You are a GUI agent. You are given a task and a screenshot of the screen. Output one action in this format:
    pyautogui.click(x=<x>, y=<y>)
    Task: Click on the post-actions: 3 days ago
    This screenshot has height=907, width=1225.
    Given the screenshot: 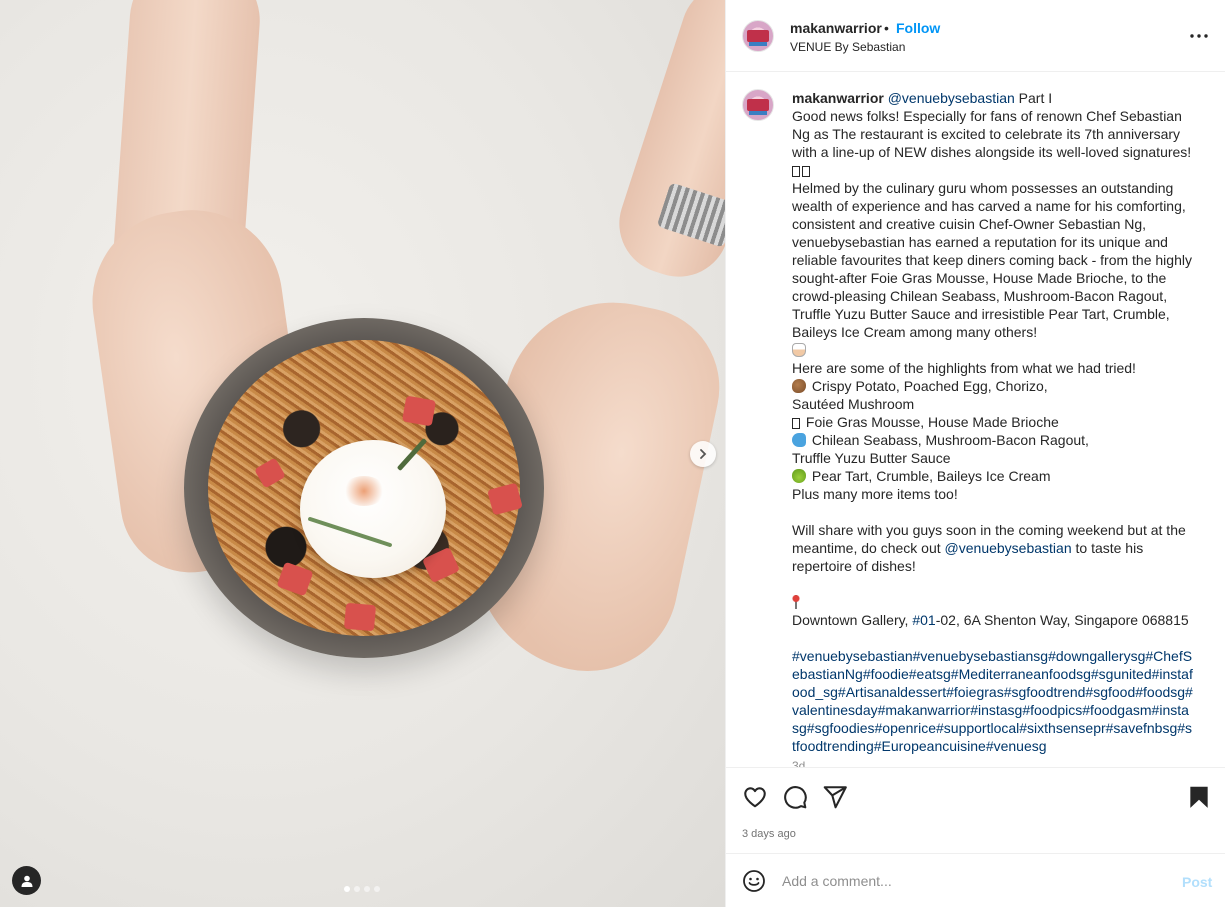 What is the action you would take?
    pyautogui.click(x=975, y=810)
    